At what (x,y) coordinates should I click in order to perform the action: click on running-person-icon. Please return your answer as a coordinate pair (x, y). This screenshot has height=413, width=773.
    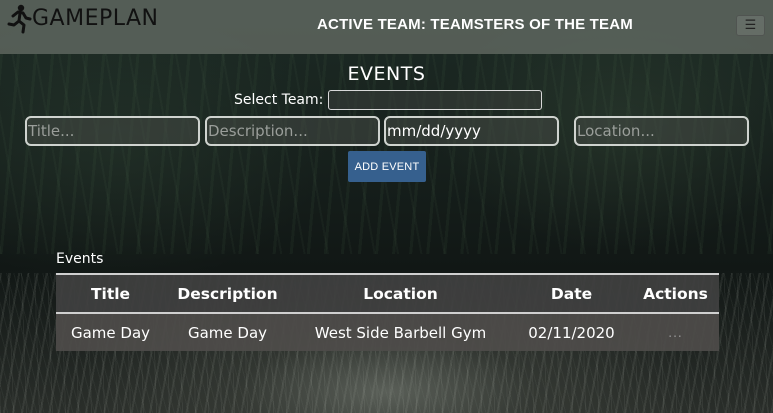
    Looking at the image, I should click on (19, 19).